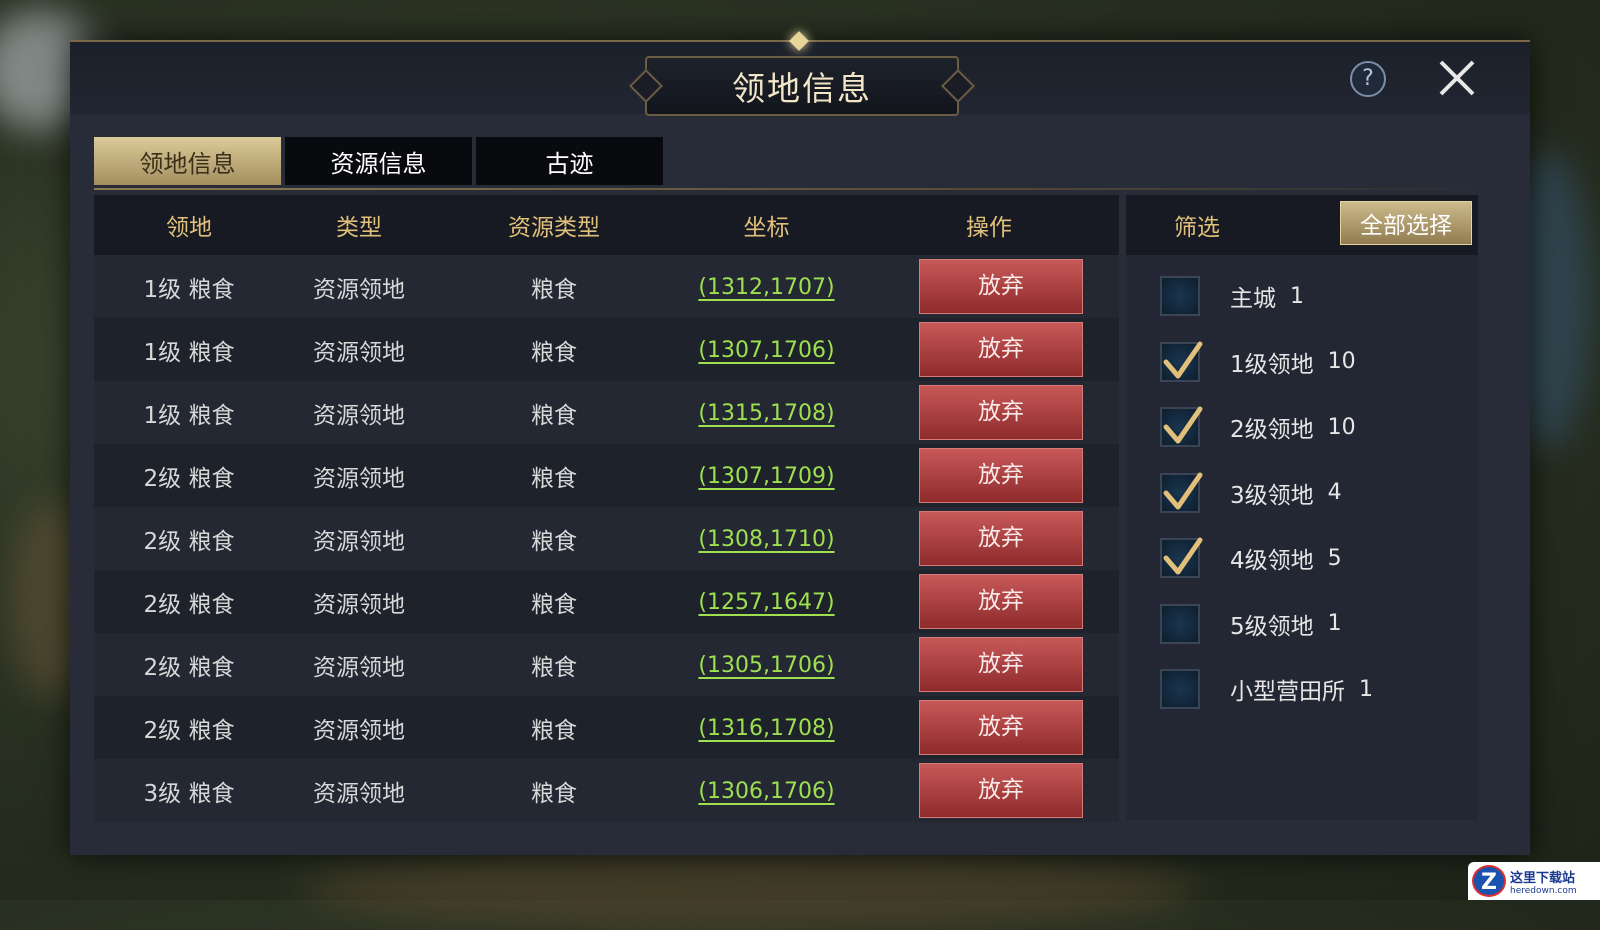 The width and height of the screenshot is (1600, 930). I want to click on tab-resource-info: 资源信息, so click(379, 161).